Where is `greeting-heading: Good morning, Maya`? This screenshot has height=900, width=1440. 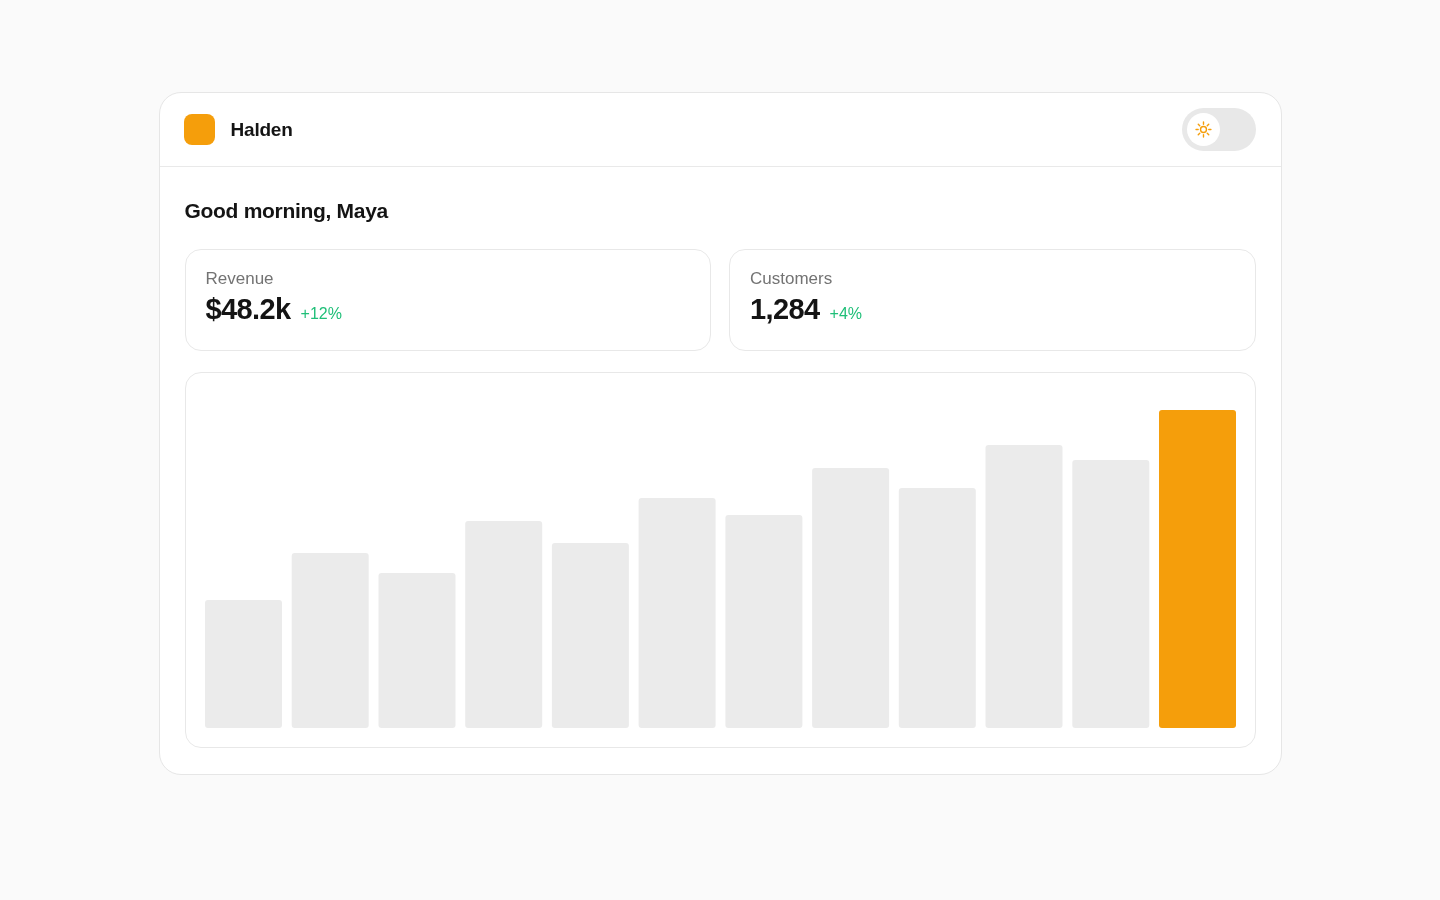 greeting-heading: Good morning, Maya is located at coordinates (287, 210).